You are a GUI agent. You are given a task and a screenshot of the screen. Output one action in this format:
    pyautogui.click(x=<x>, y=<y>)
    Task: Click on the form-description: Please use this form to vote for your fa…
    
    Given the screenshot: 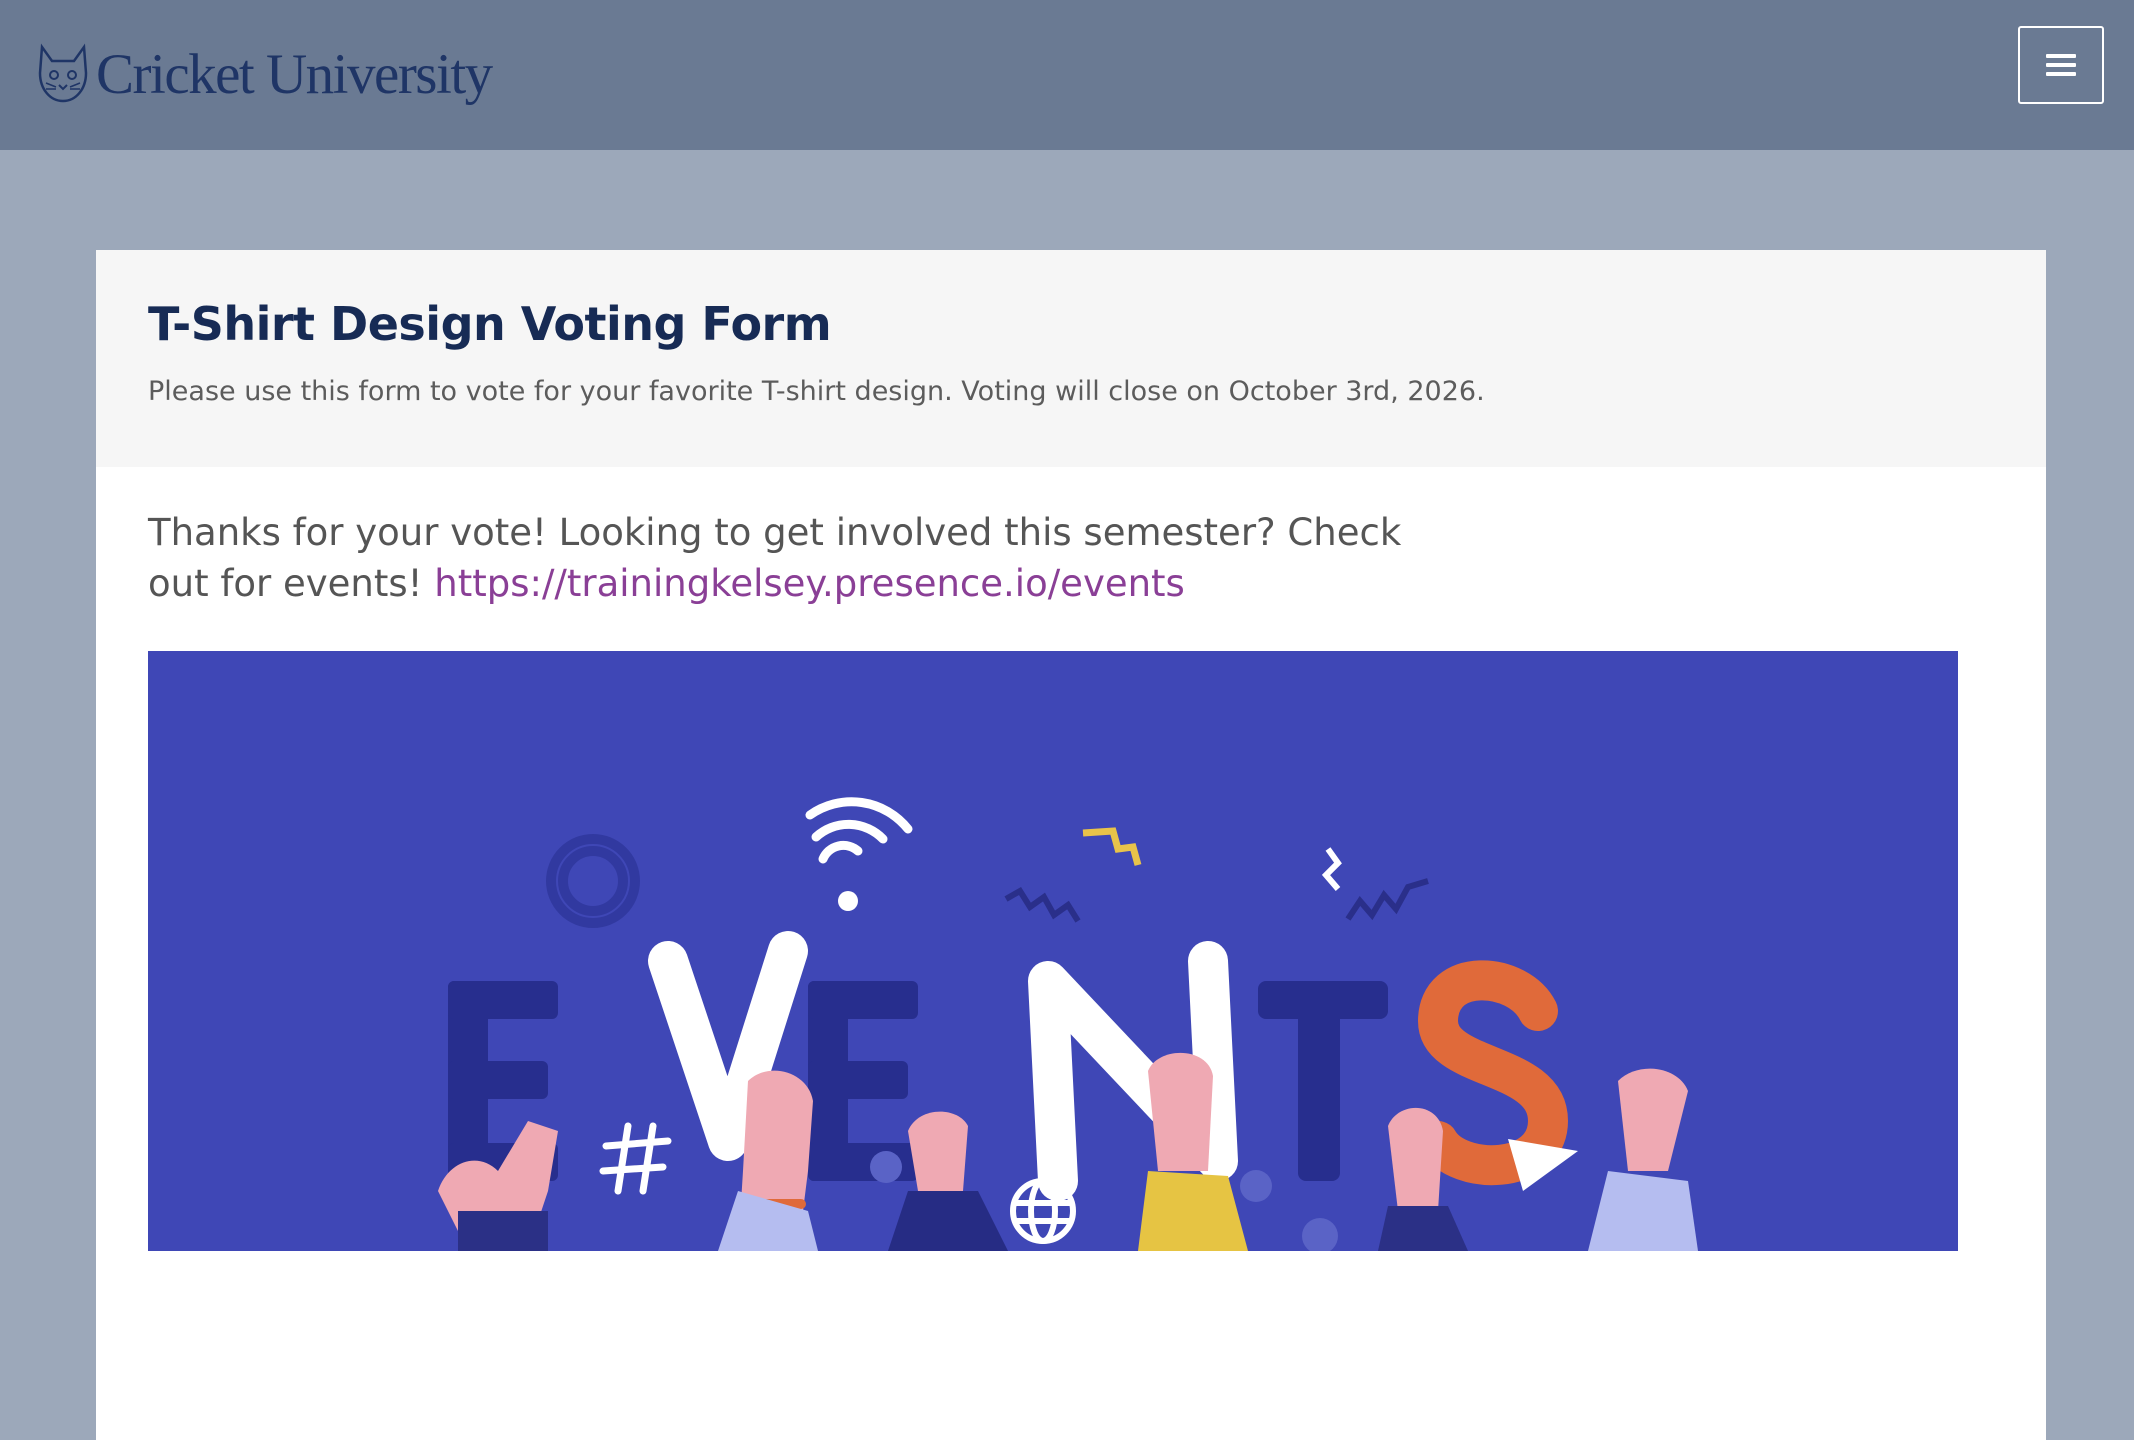 What is the action you would take?
    pyautogui.click(x=816, y=391)
    